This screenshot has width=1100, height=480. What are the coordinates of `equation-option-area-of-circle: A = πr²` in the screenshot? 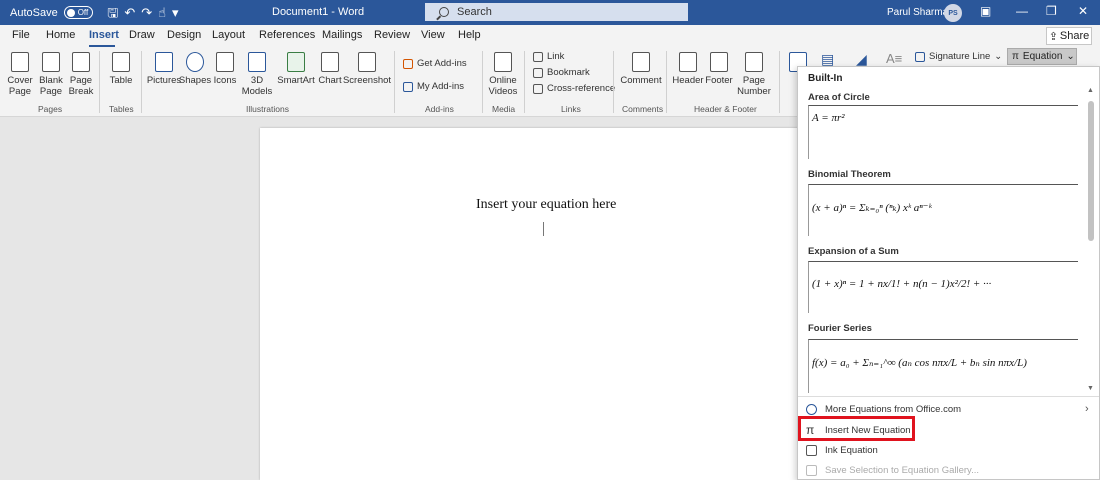 It's located at (943, 132).